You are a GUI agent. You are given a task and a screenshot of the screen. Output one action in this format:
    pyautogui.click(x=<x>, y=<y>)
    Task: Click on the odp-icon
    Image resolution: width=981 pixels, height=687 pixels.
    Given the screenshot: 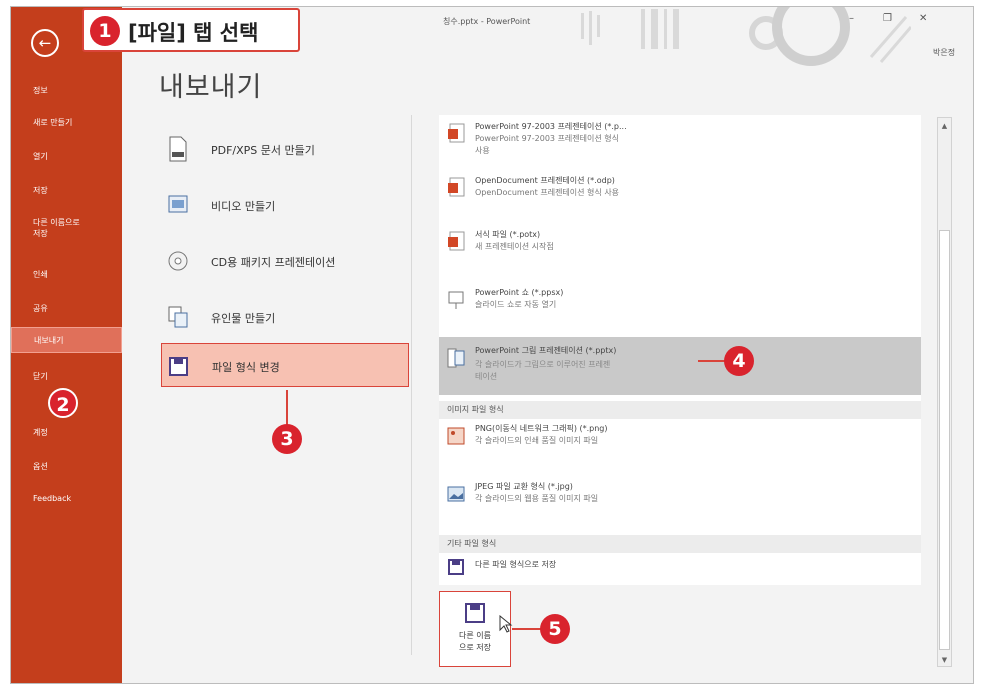 What is the action you would take?
    pyautogui.click(x=456, y=187)
    